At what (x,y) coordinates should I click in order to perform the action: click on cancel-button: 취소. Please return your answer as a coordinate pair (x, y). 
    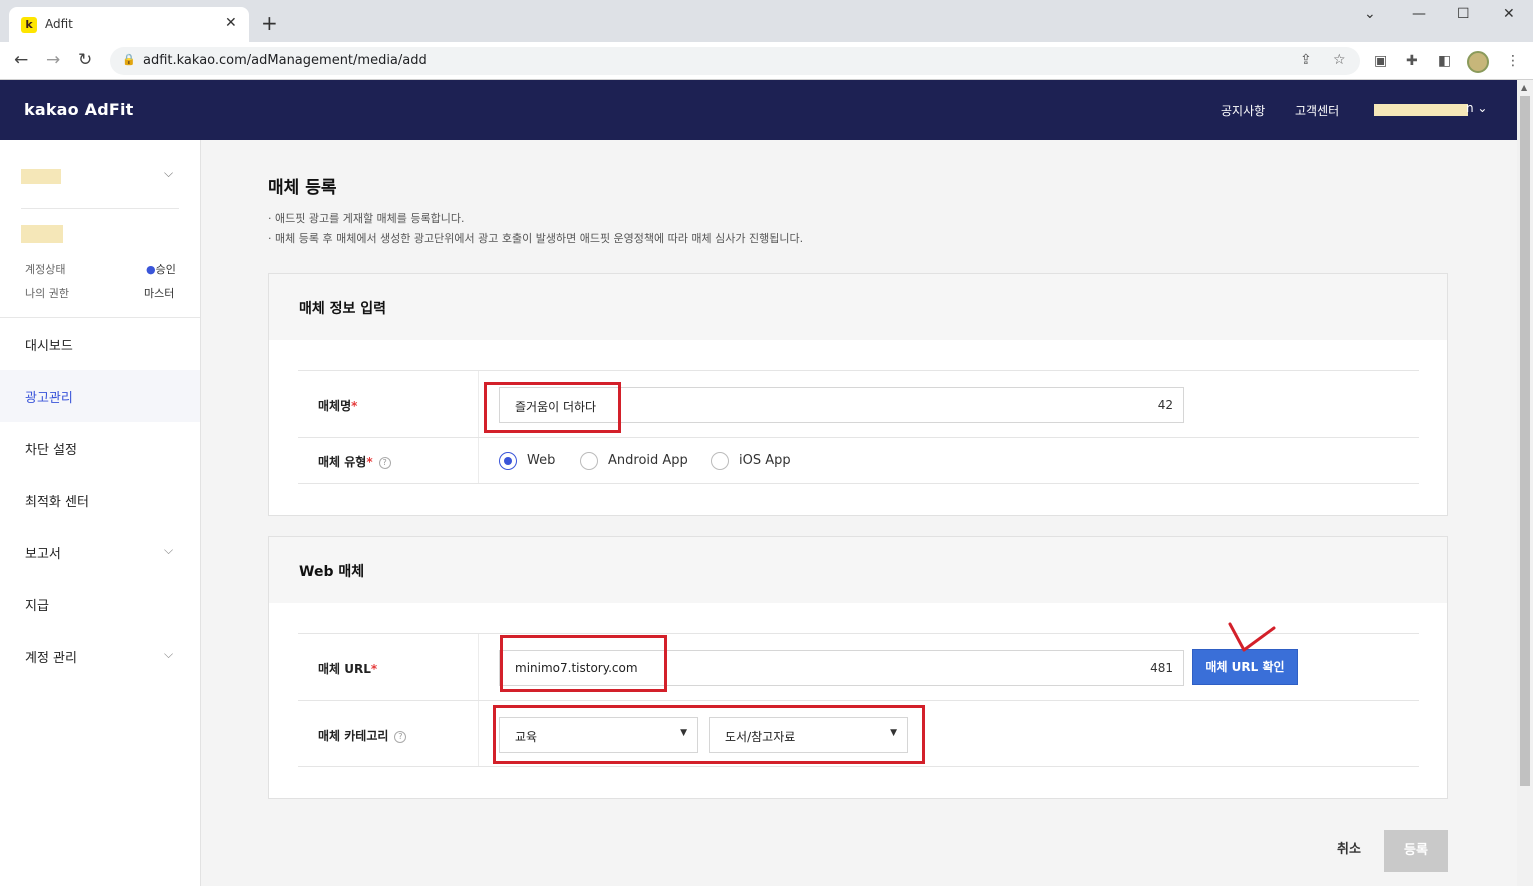
    Looking at the image, I should click on (1349, 850).